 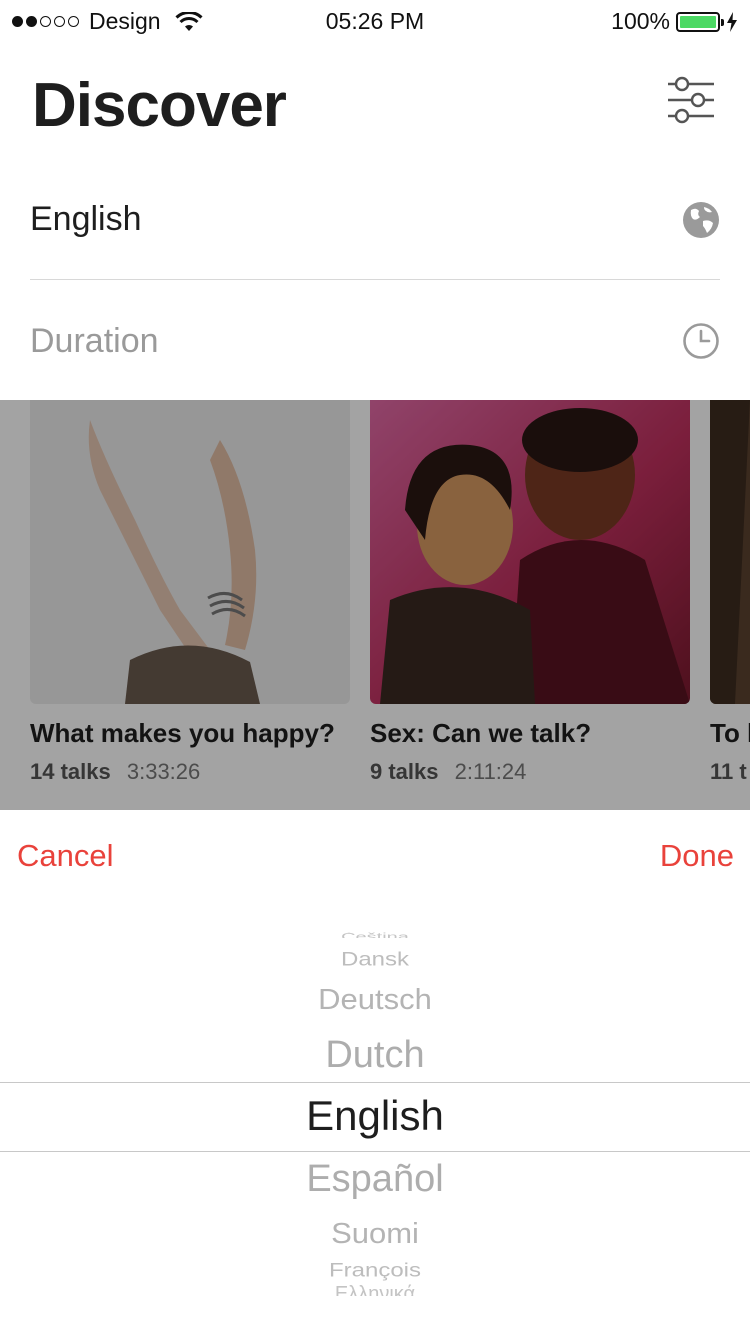 I want to click on picker-selection-top-line, so click(x=375, y=1082).